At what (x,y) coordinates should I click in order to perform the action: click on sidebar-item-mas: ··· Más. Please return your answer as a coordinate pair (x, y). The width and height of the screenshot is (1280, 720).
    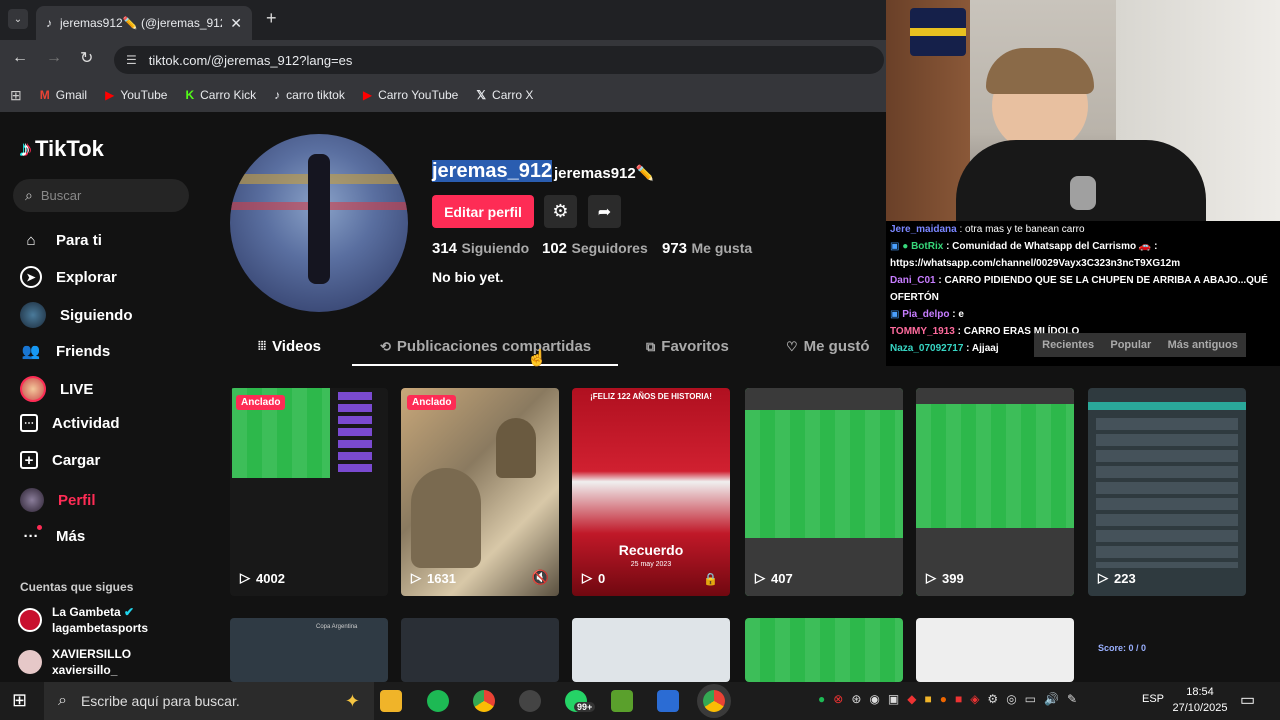
    Looking at the image, I should click on (52, 536).